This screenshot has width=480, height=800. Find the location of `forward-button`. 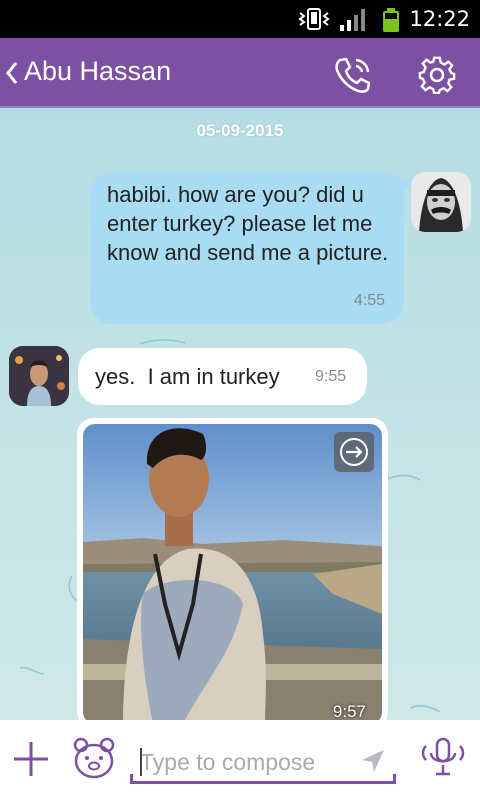

forward-button is located at coordinates (354, 452).